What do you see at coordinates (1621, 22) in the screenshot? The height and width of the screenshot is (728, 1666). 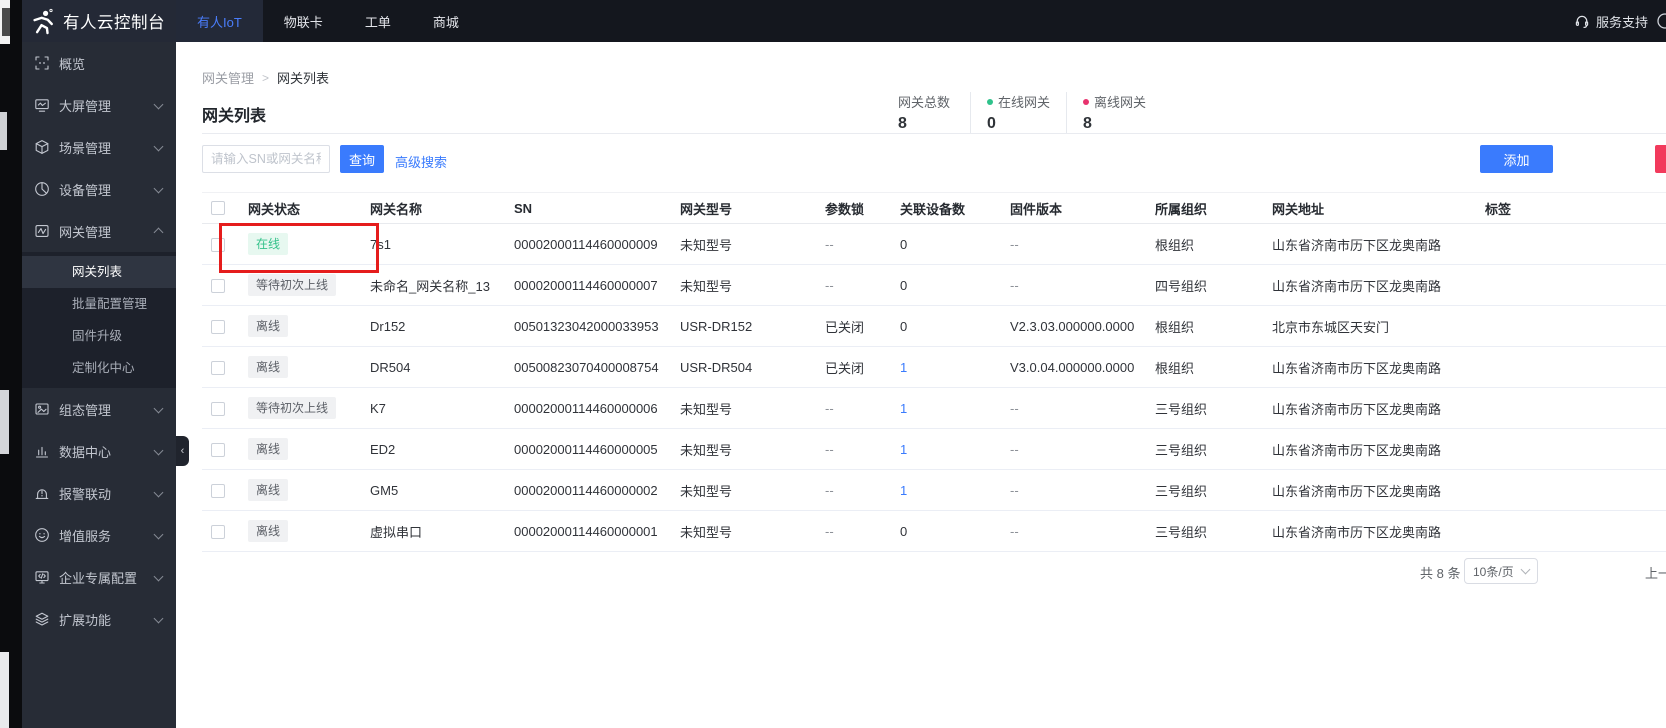 I see `support-label: 服务支持` at bounding box center [1621, 22].